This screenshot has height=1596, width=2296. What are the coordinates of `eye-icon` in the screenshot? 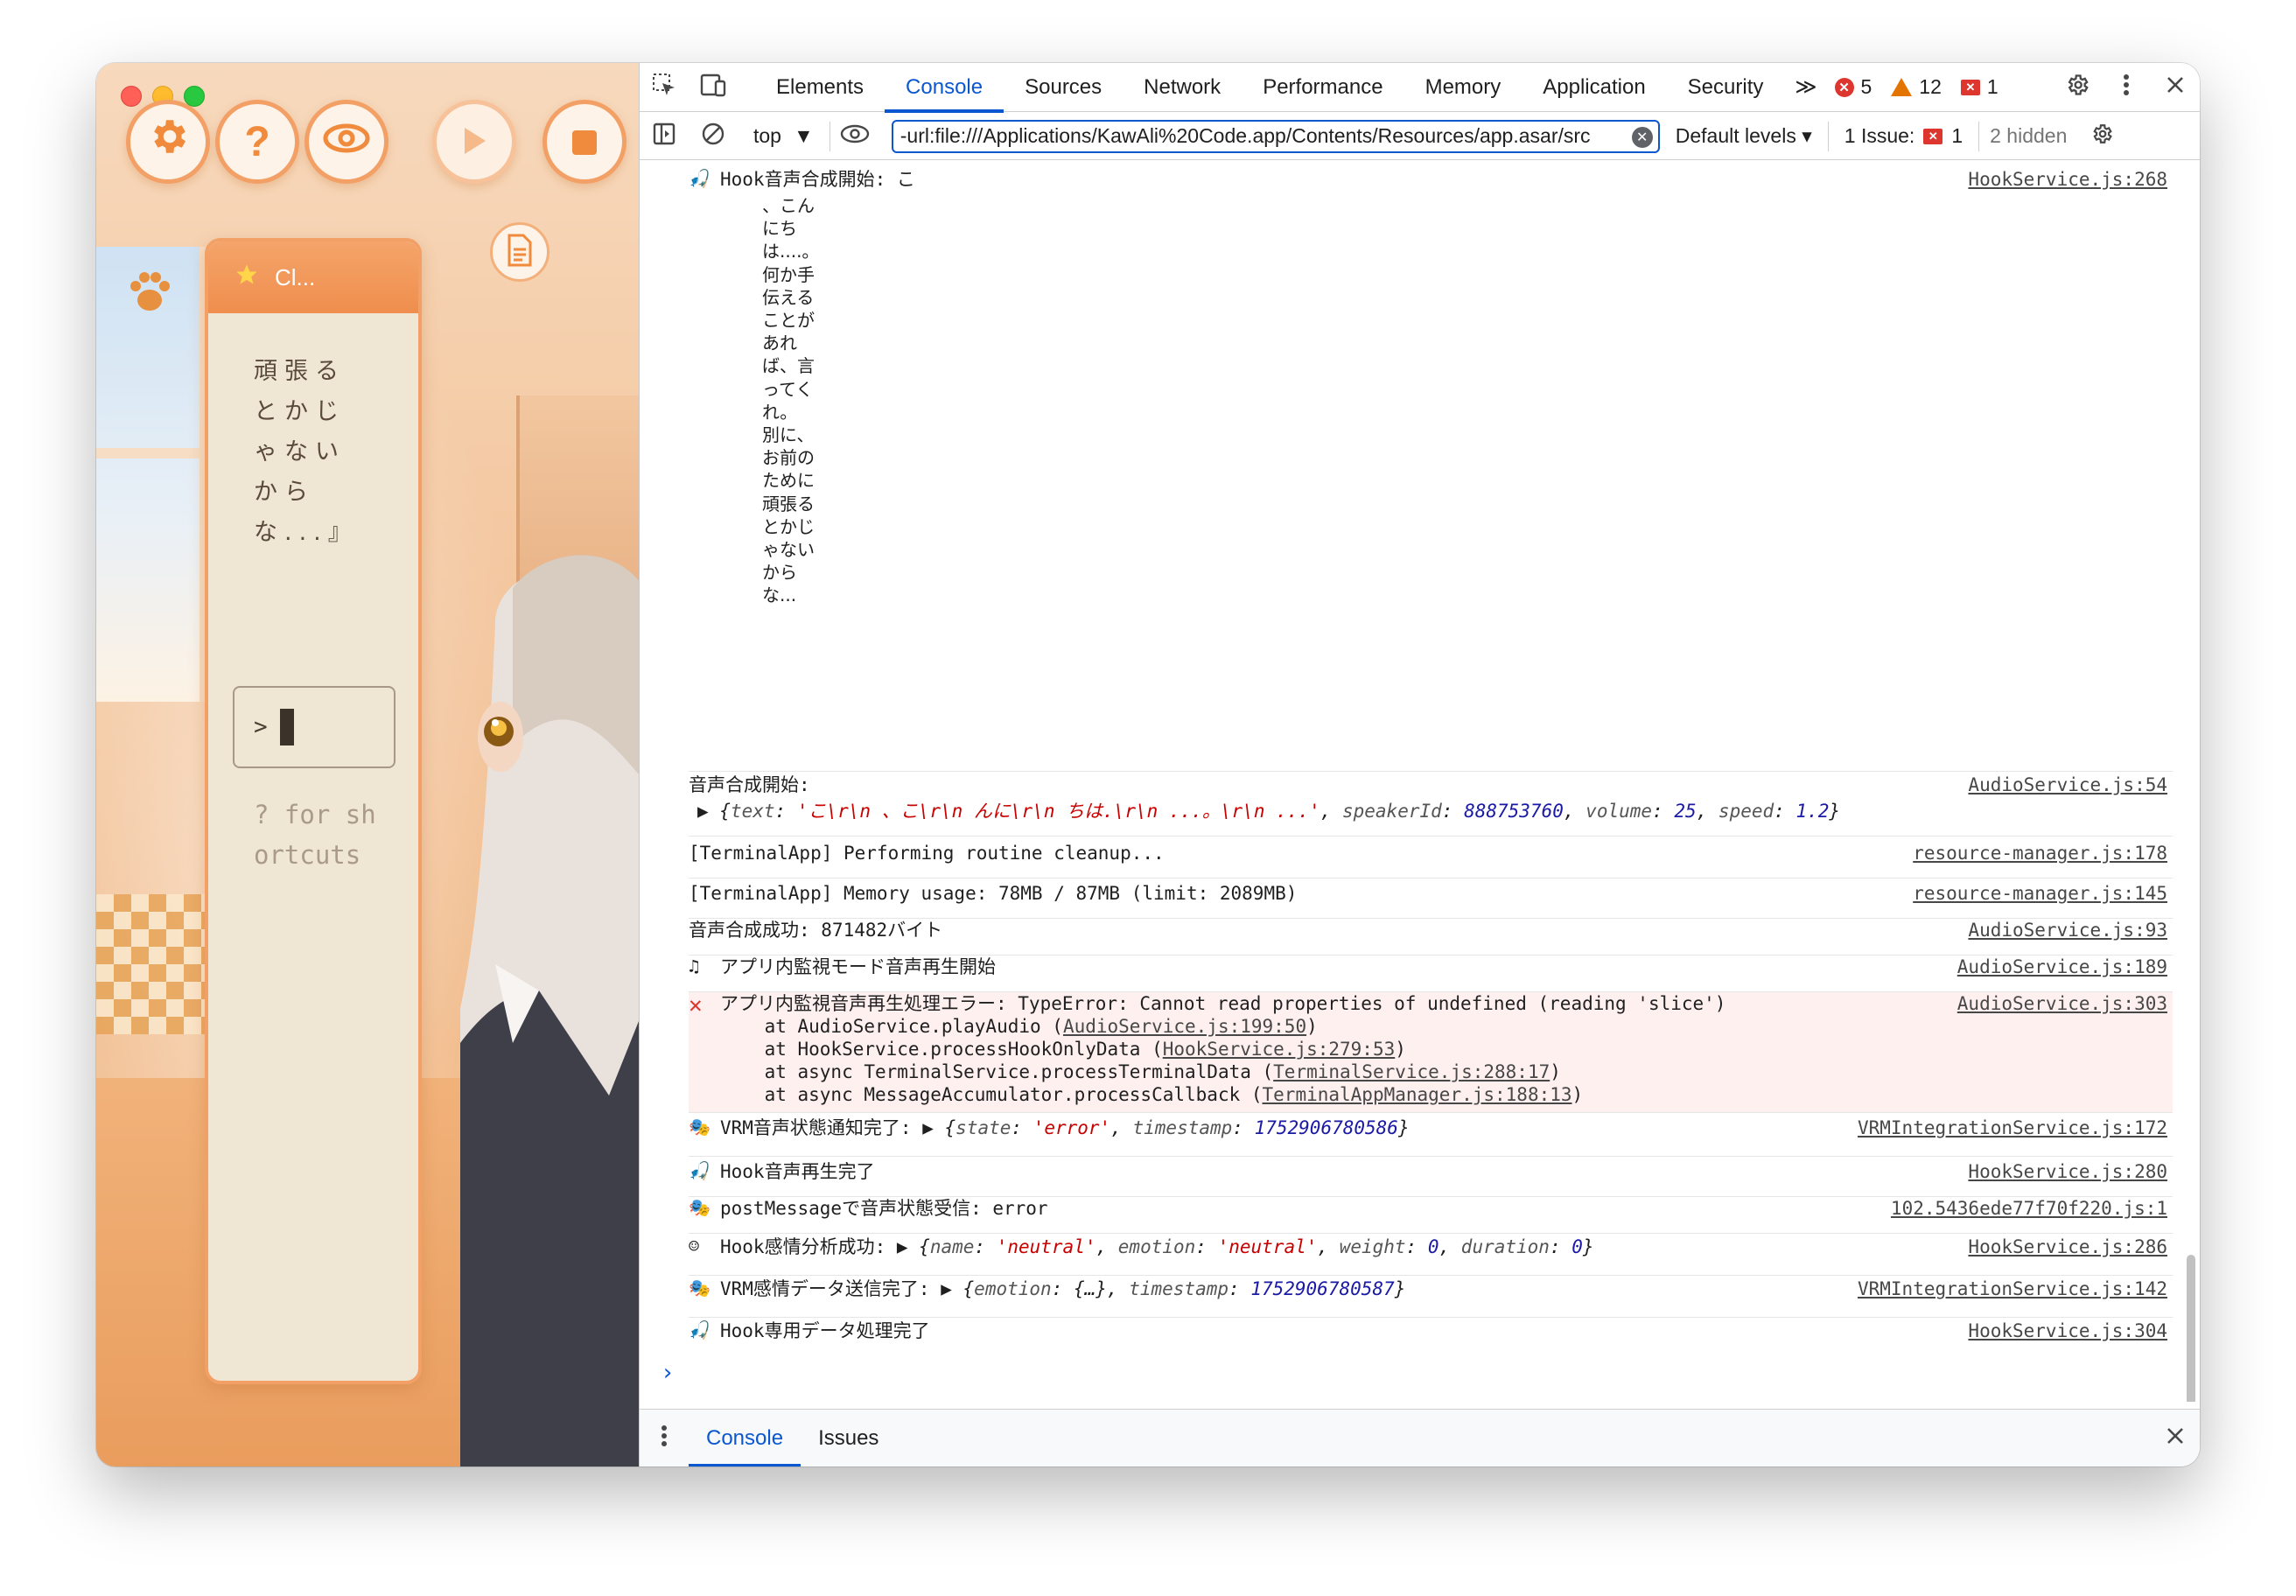 It's located at (346, 142).